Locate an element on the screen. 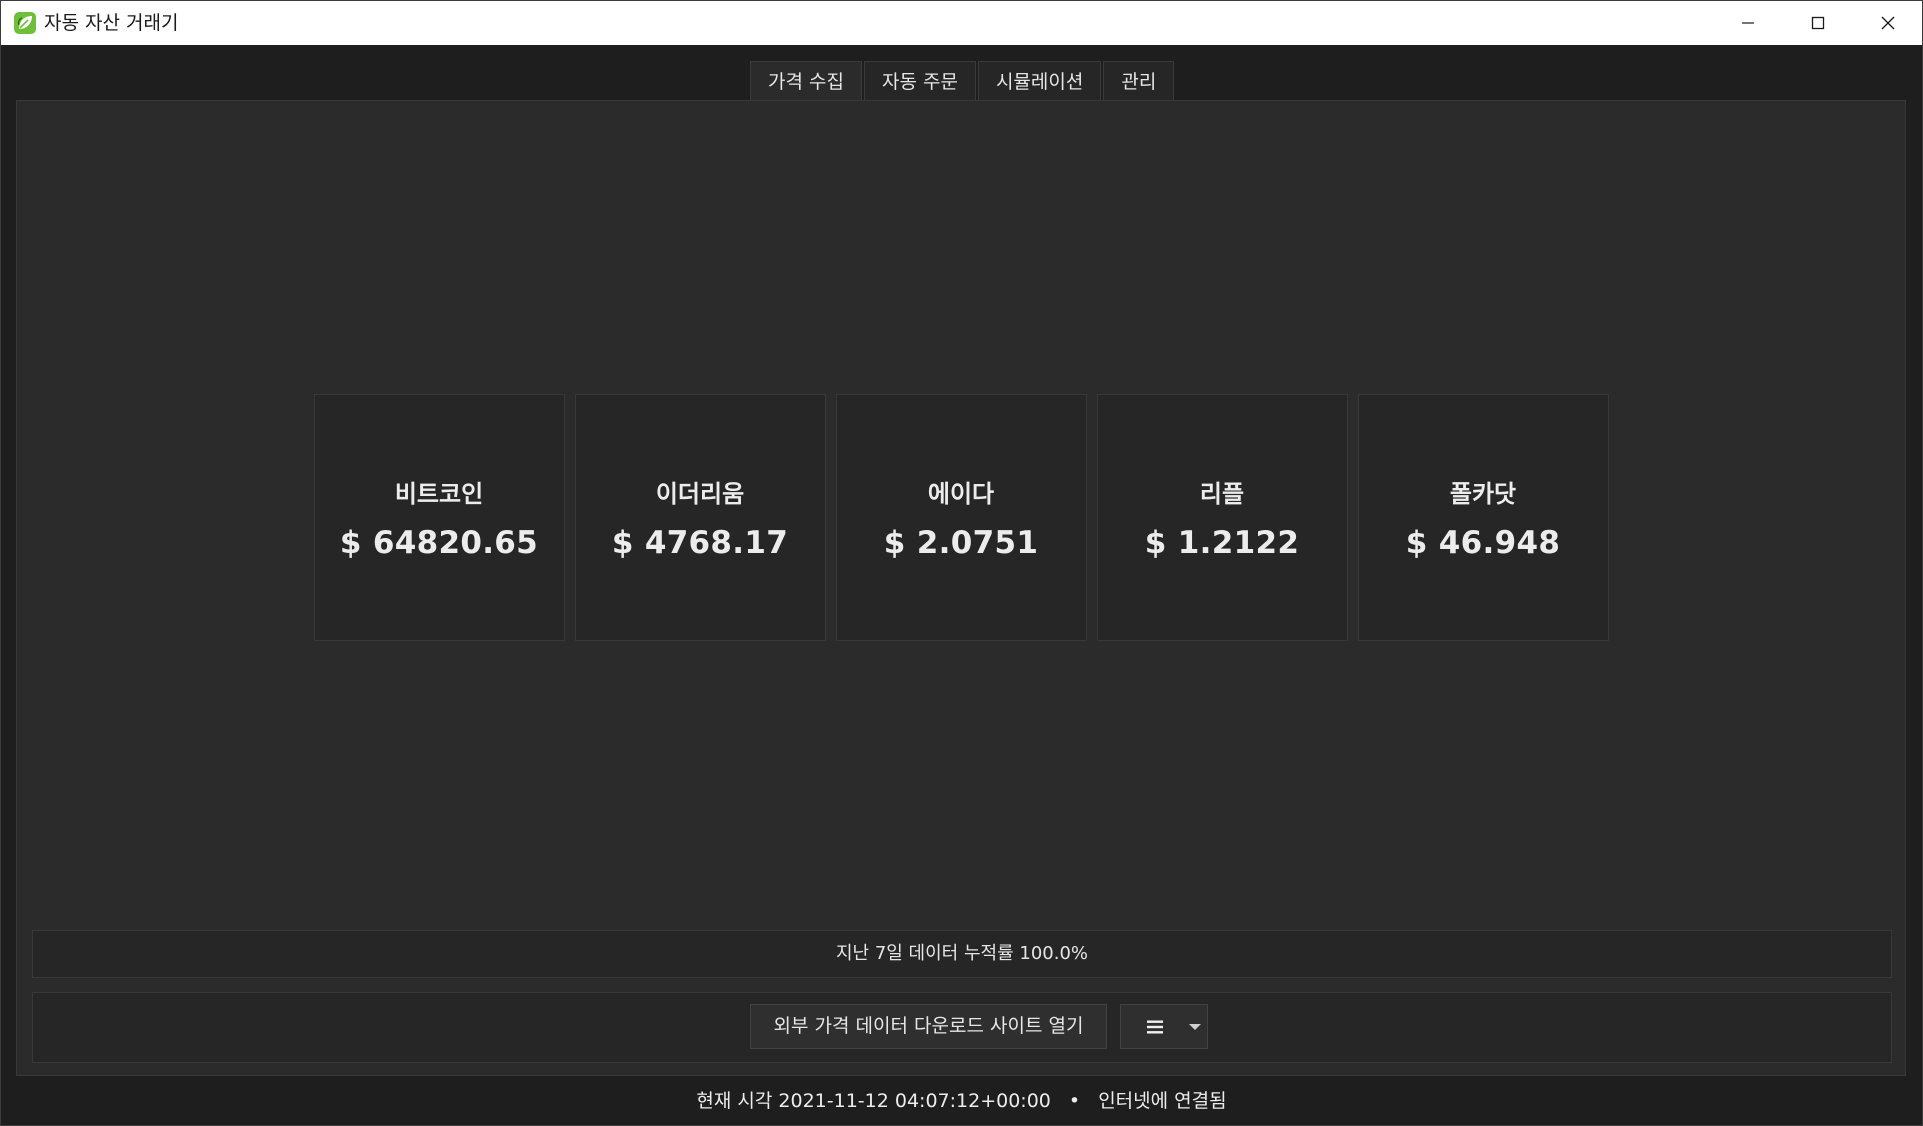  action-bar: 외부 가격 데이터 다운로드 사이트 열기 is located at coordinates (962, 1027).